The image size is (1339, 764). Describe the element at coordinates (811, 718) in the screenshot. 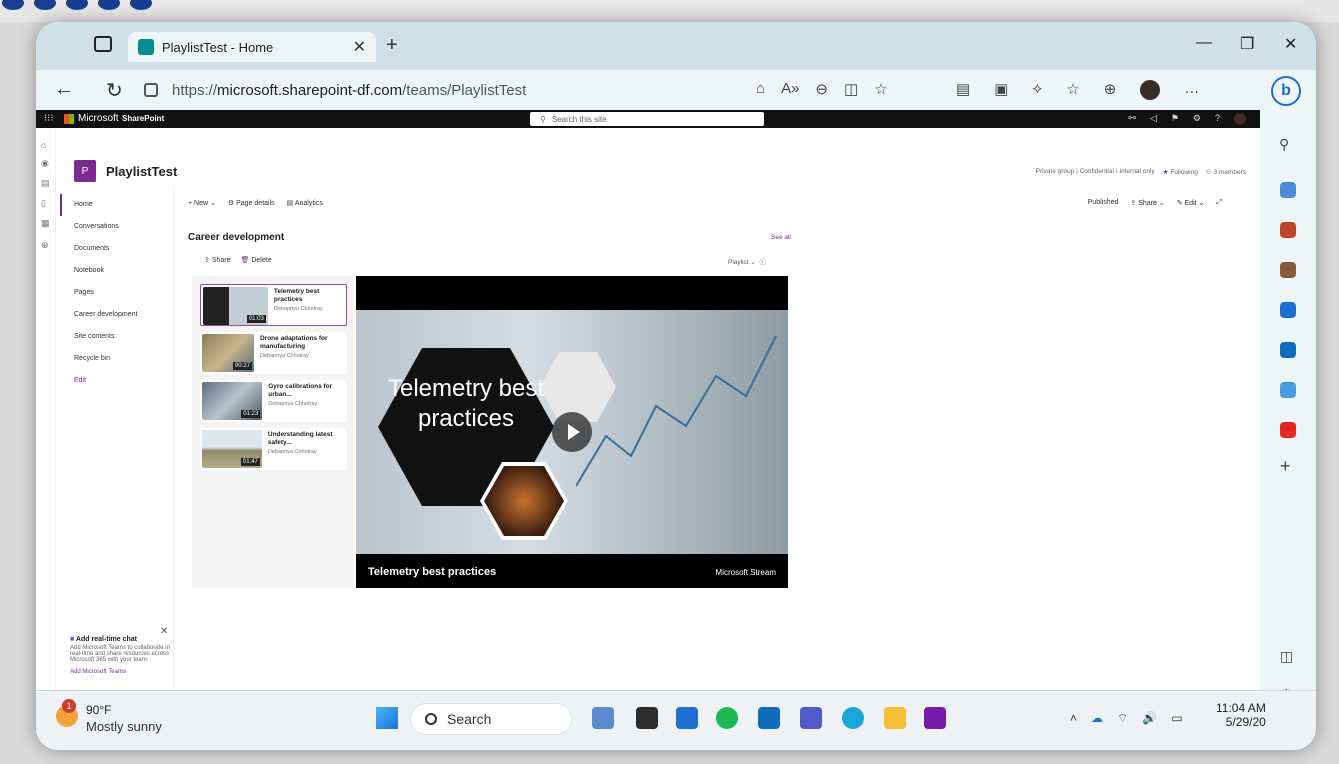

I see `teams-app-icon` at that location.